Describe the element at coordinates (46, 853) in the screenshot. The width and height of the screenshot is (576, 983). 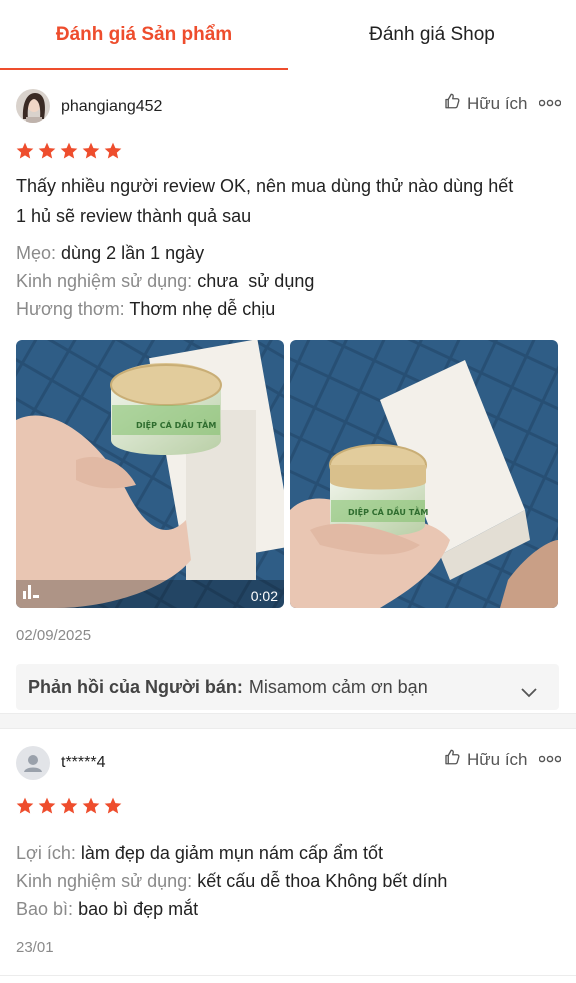
I see `attribute-key: Lợi ích:` at that location.